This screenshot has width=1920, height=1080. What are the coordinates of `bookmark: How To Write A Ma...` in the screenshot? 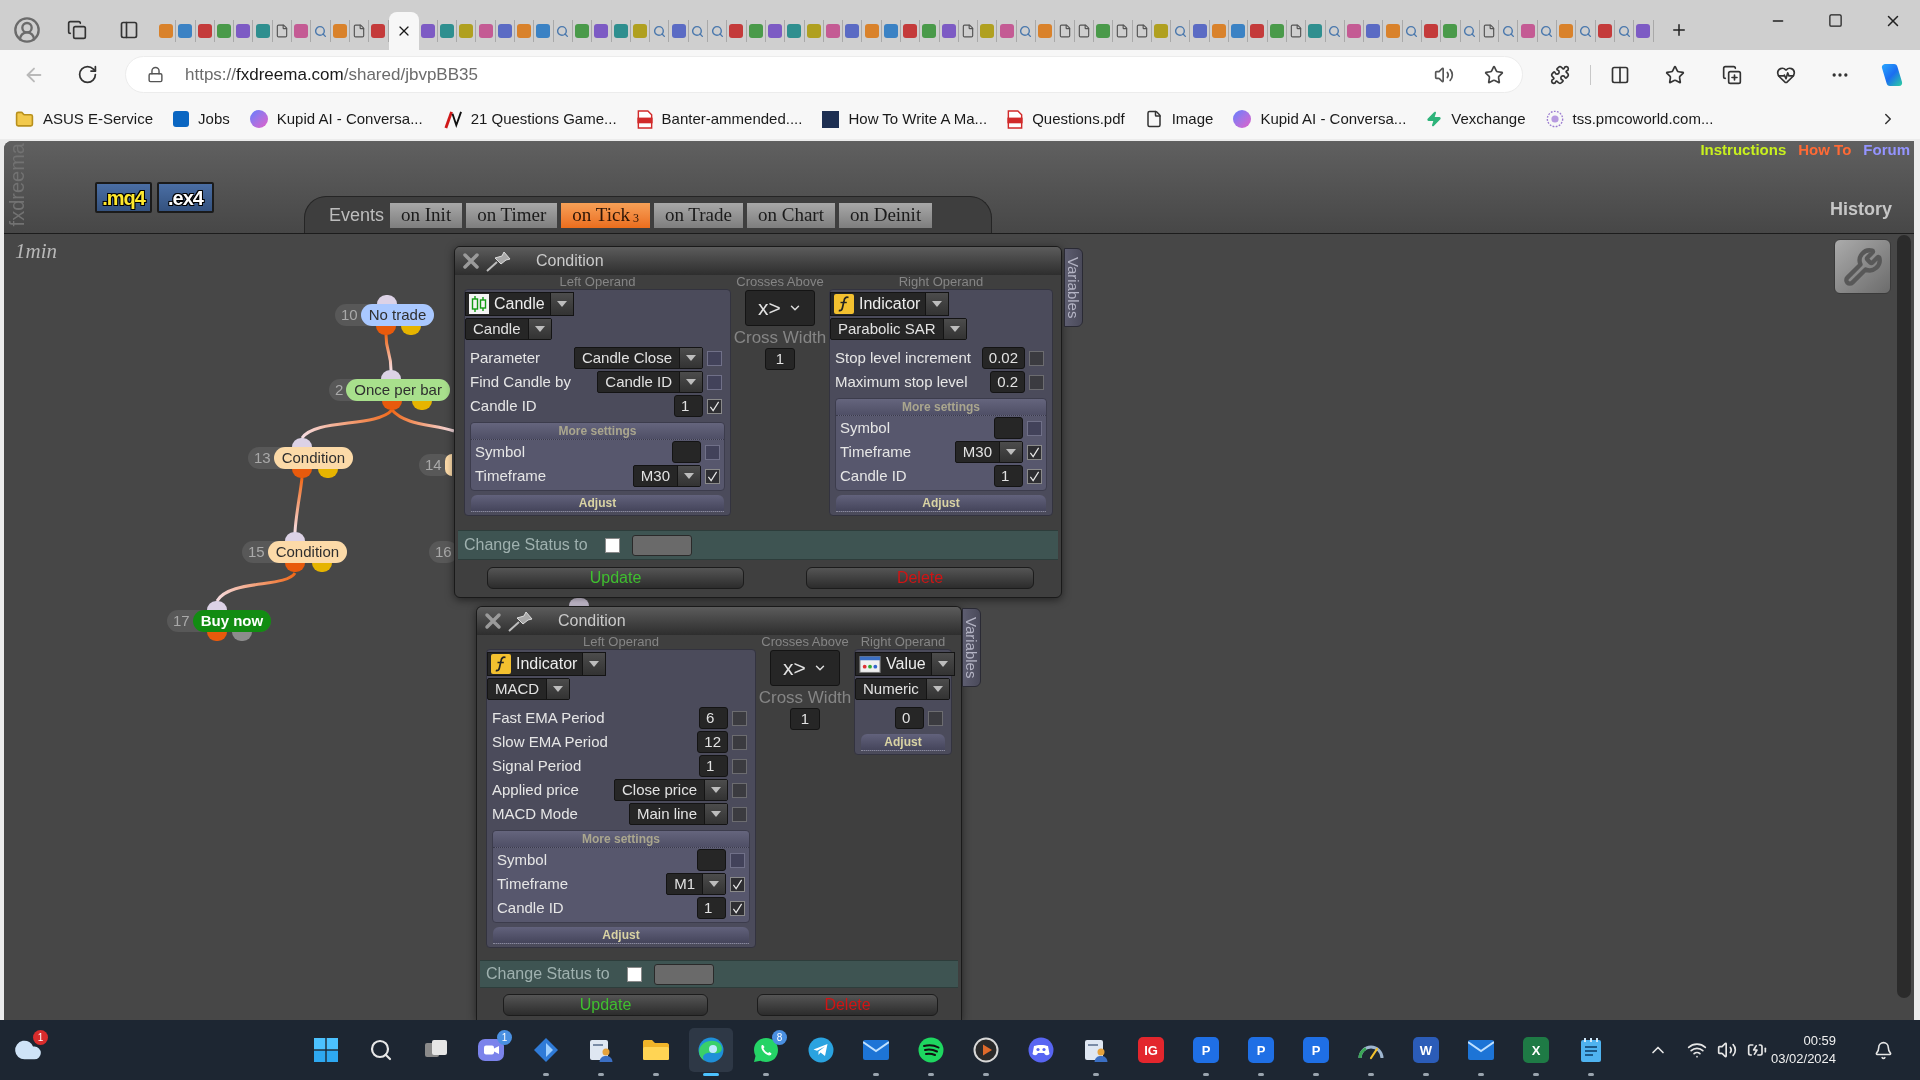 It's located at (905, 119).